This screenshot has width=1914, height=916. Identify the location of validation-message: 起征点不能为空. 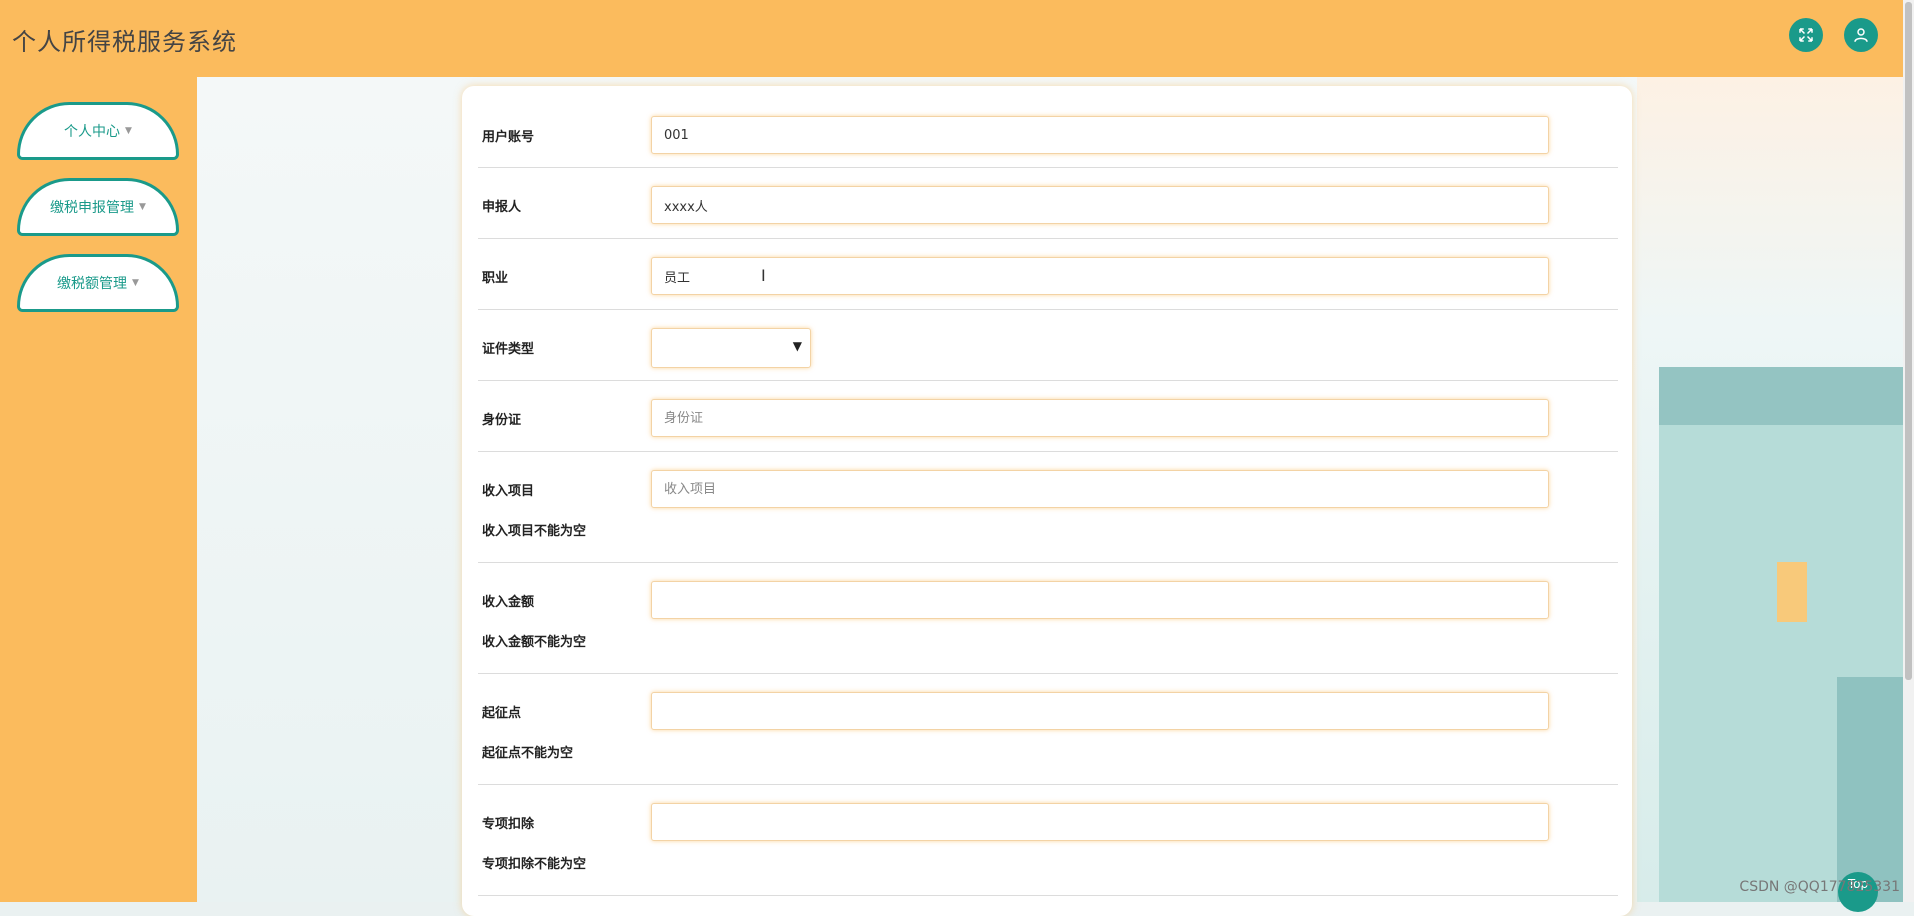
(528, 753).